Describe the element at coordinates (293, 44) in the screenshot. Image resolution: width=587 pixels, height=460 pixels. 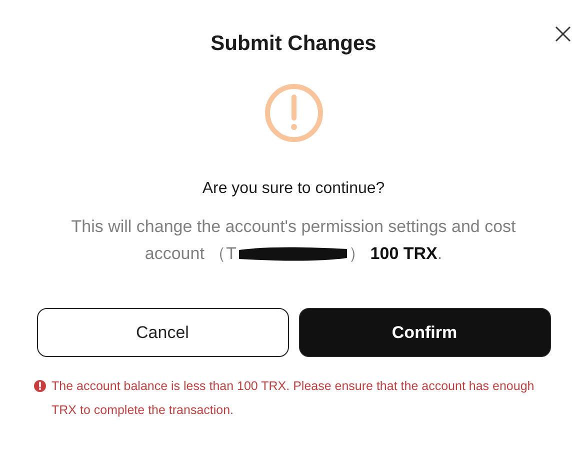
I see `dialog-title: Submit Changes` at that location.